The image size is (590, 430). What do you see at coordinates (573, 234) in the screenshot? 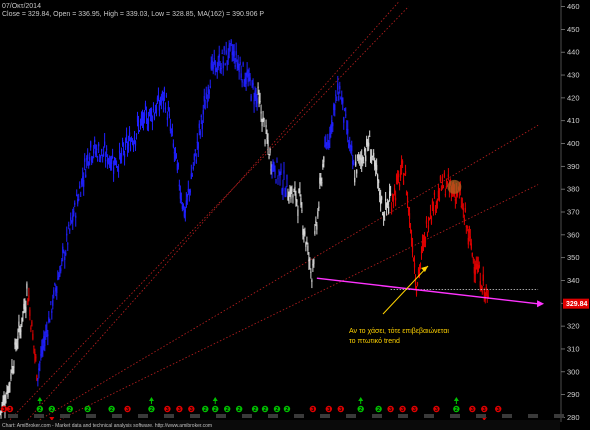
I see `y-tick-label: 360` at bounding box center [573, 234].